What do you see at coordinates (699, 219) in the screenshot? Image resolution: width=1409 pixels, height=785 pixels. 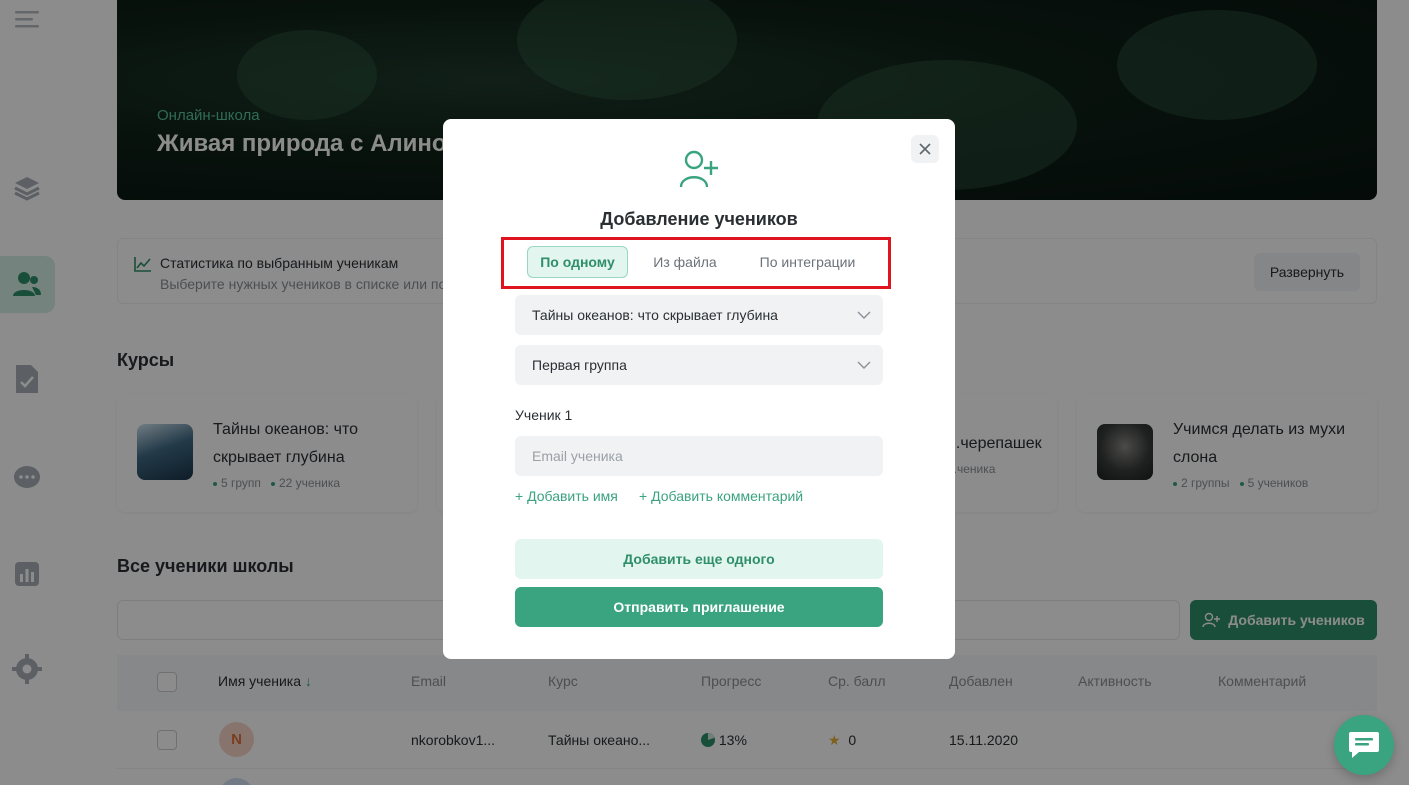 I see `modal-title: Добавление учеников` at bounding box center [699, 219].